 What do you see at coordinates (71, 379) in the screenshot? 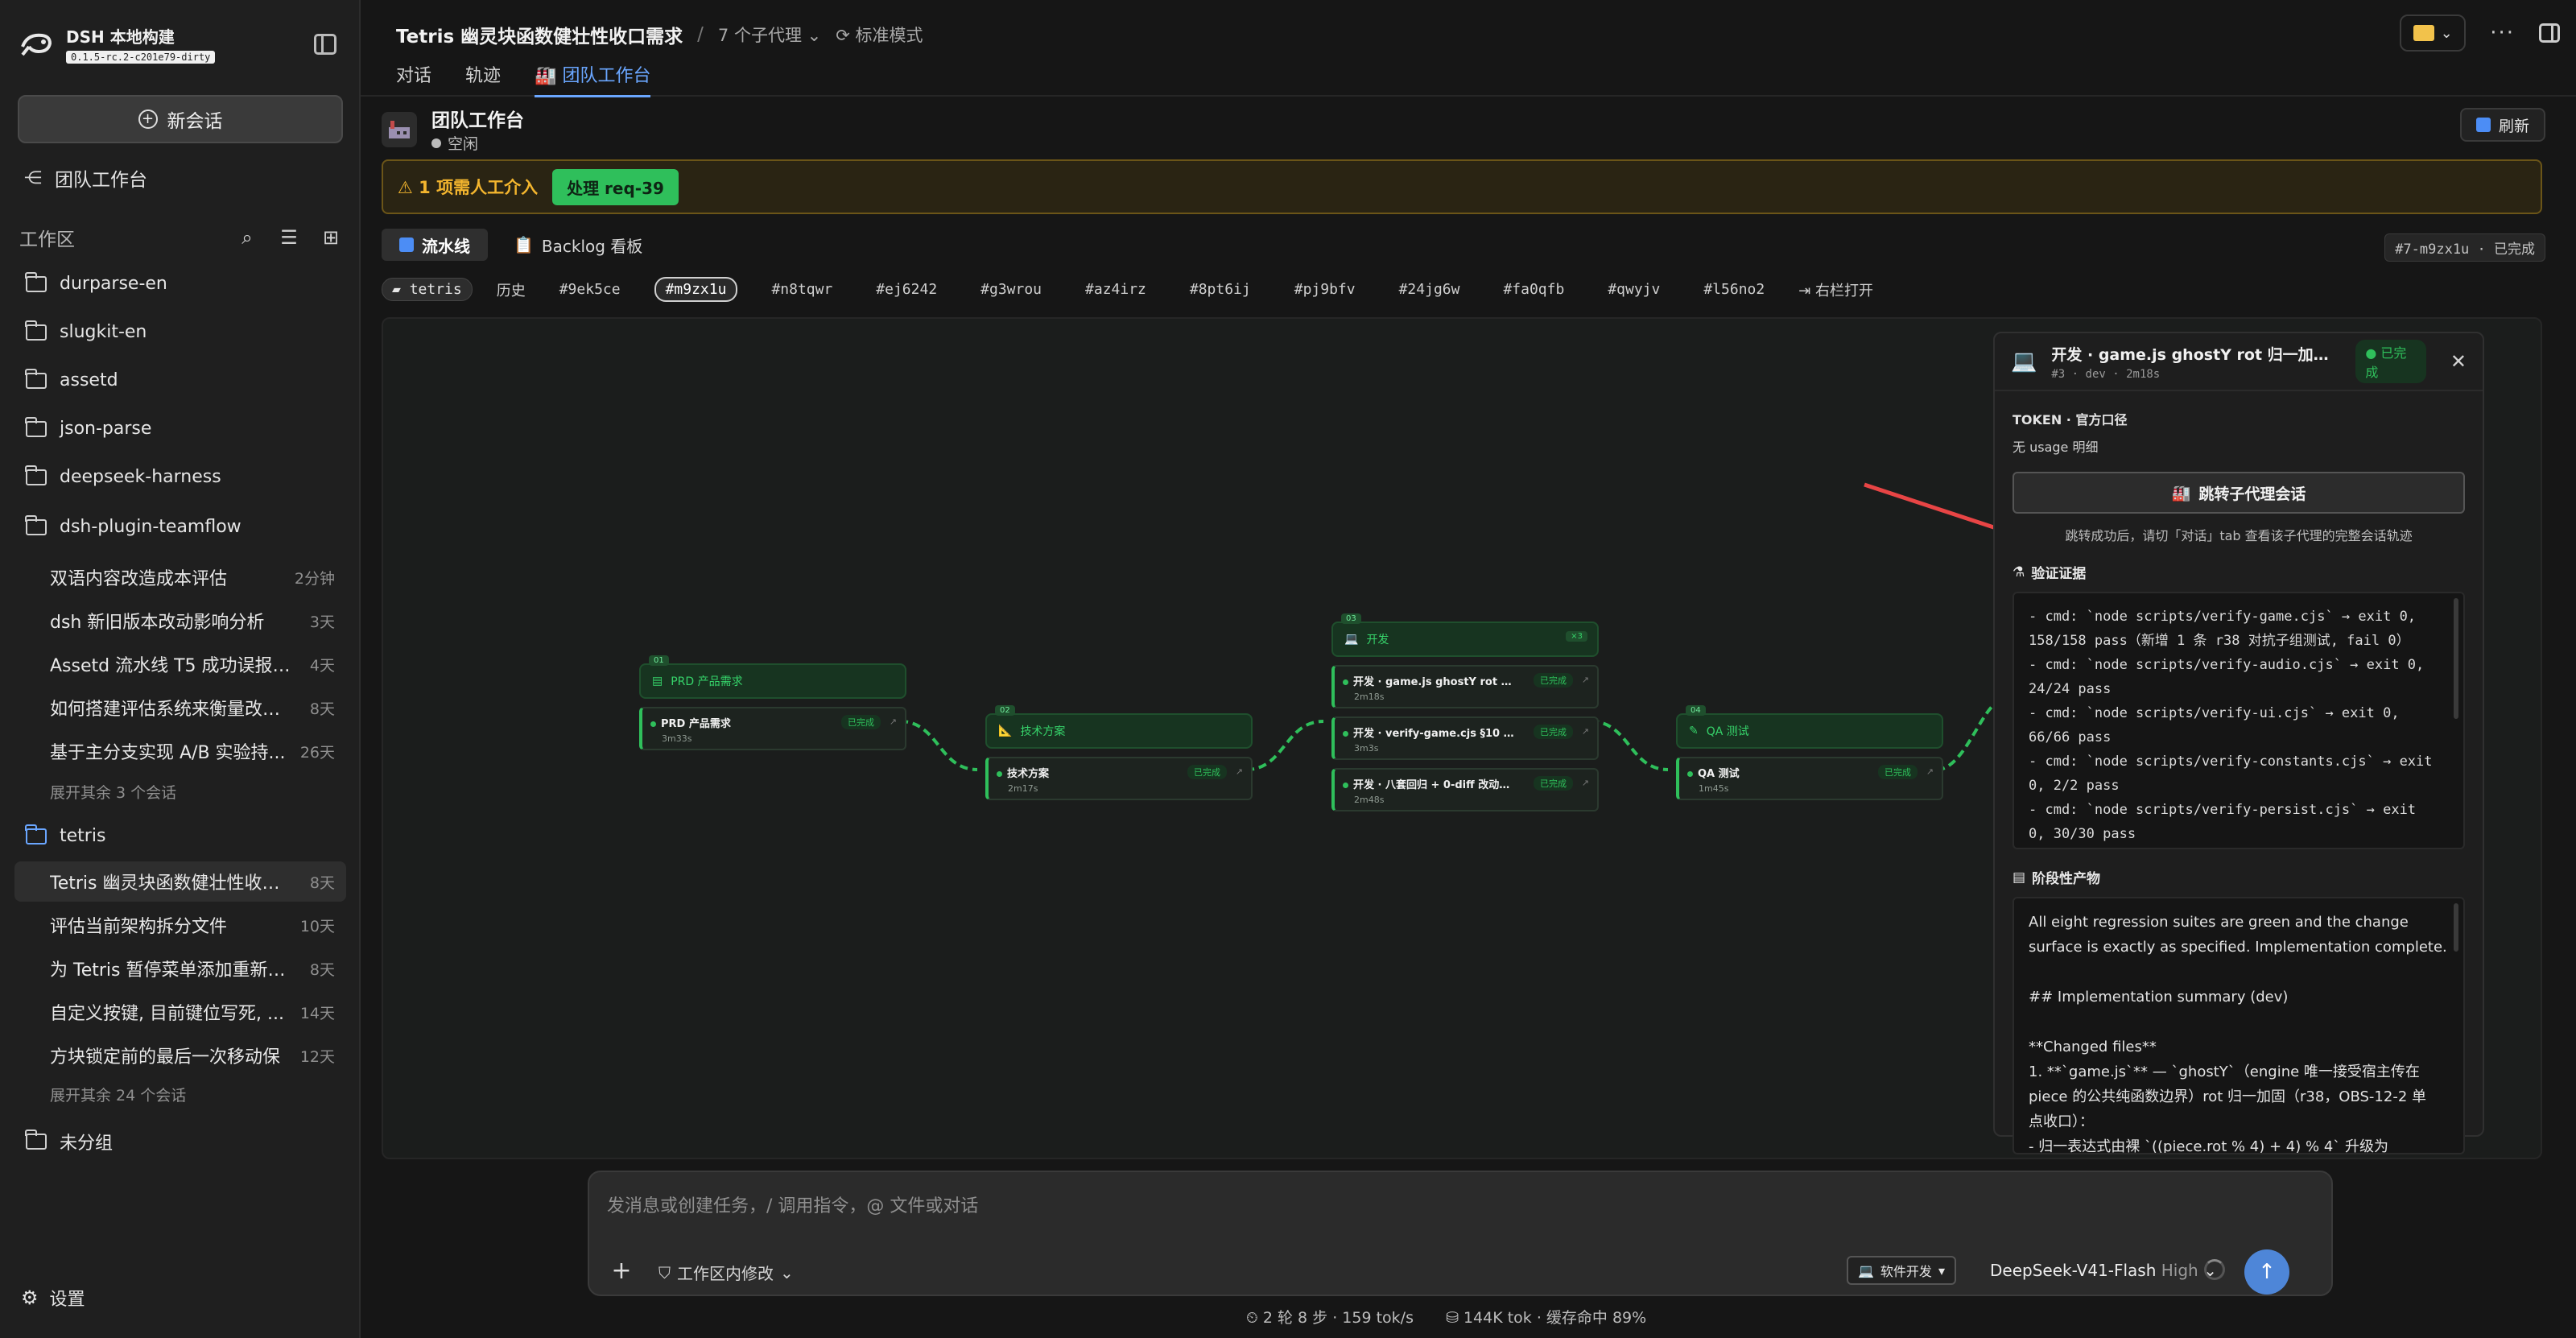
I see `folder-assetd: assetd` at bounding box center [71, 379].